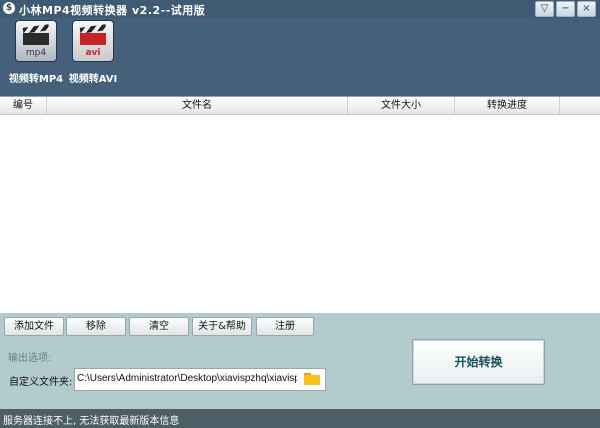 The image size is (600, 428). I want to click on clapperboard-avi-icon: avi, so click(93, 41).